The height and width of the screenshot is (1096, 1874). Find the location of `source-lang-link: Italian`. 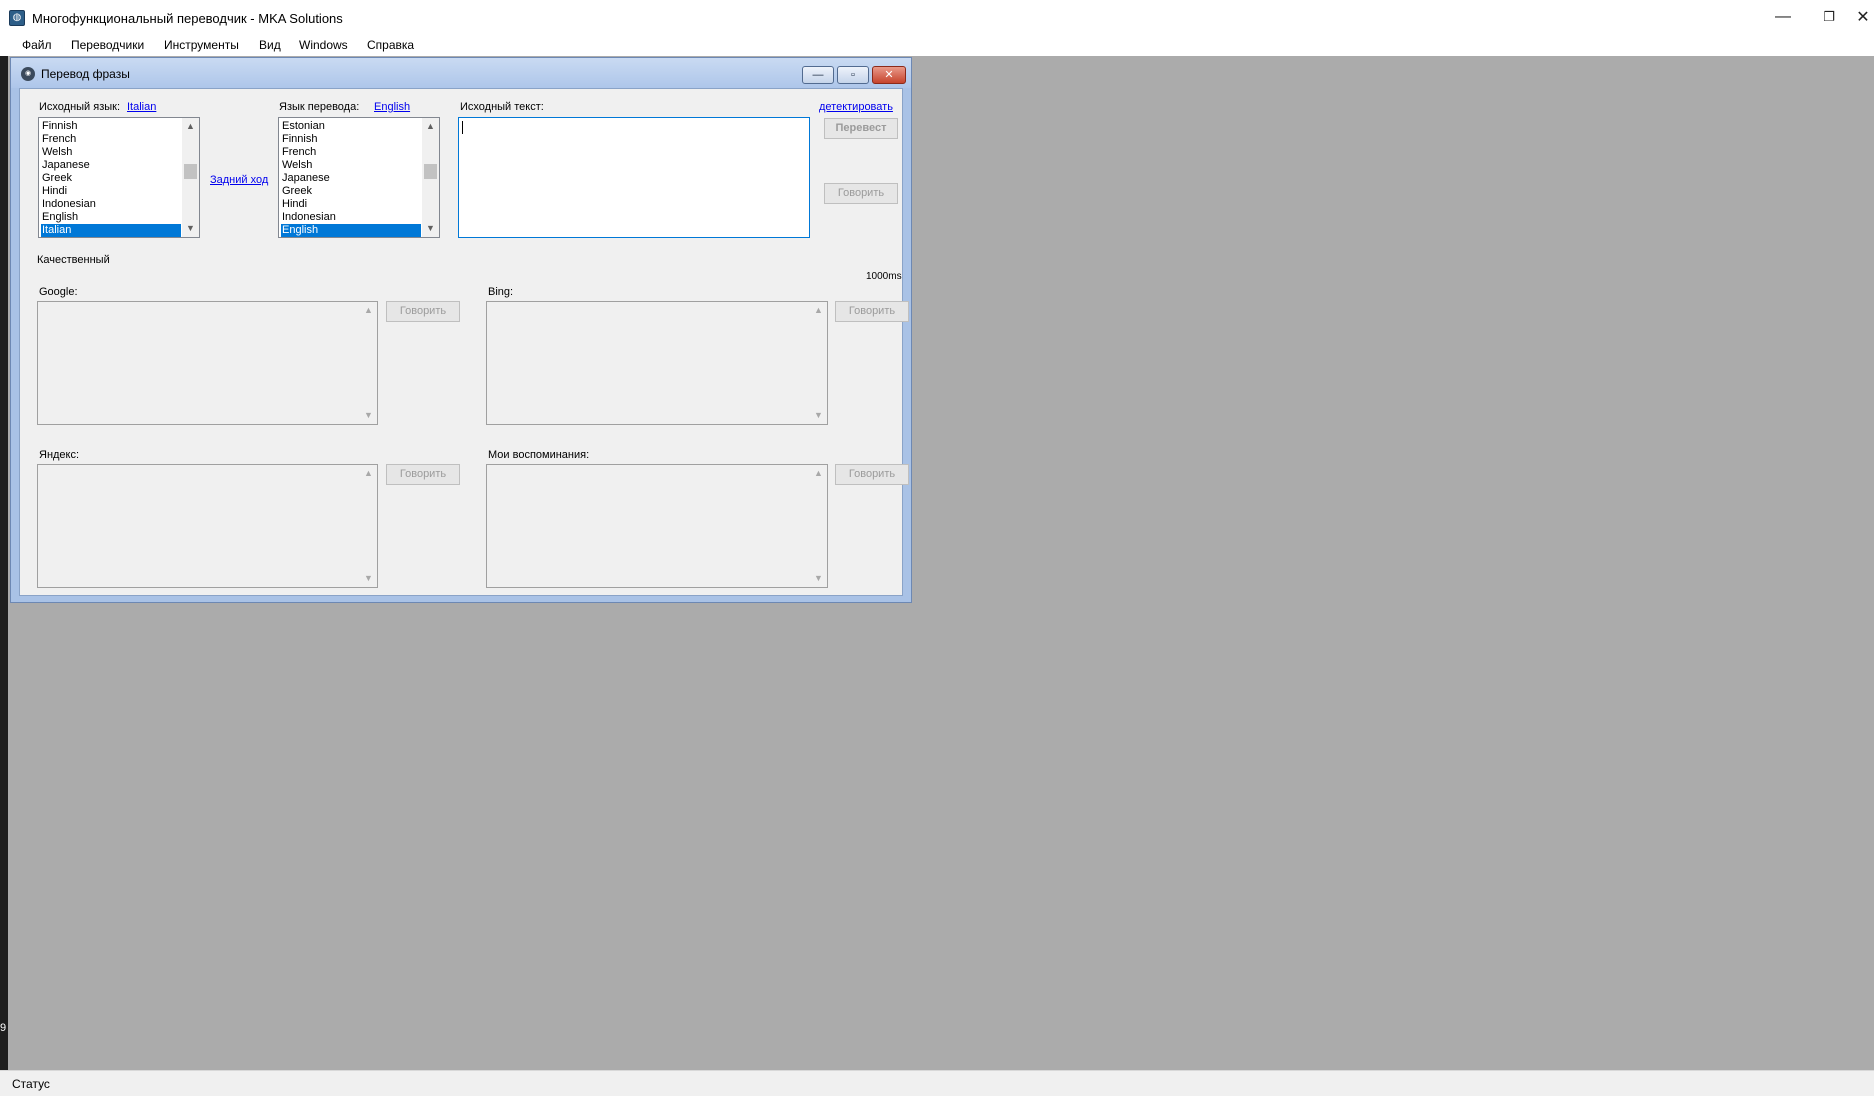

source-lang-link: Italian is located at coordinates (141, 107).